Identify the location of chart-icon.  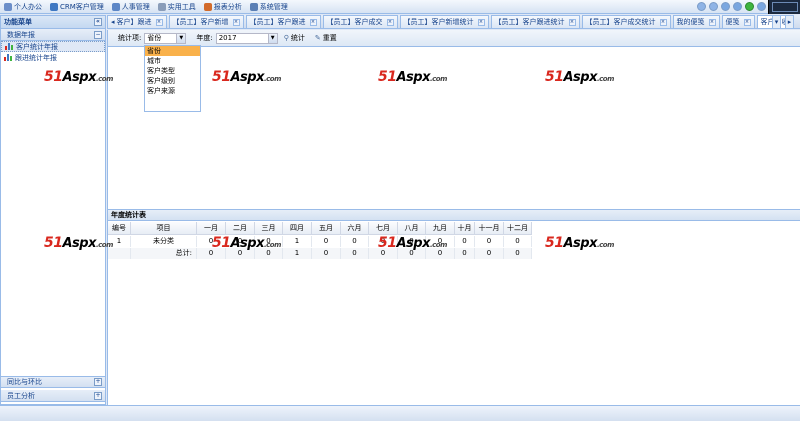
(207, 6).